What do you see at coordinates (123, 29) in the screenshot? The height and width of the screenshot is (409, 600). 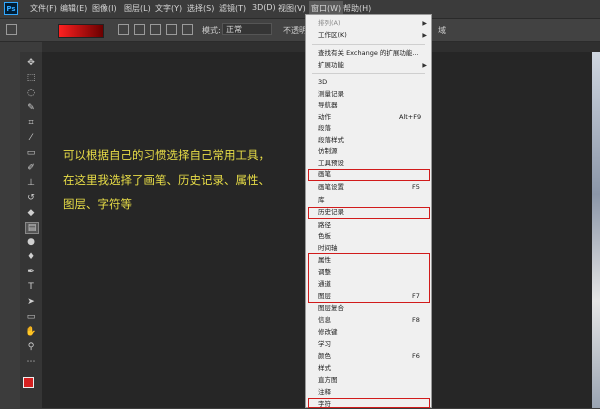 I see `linear-gradient-icon` at bounding box center [123, 29].